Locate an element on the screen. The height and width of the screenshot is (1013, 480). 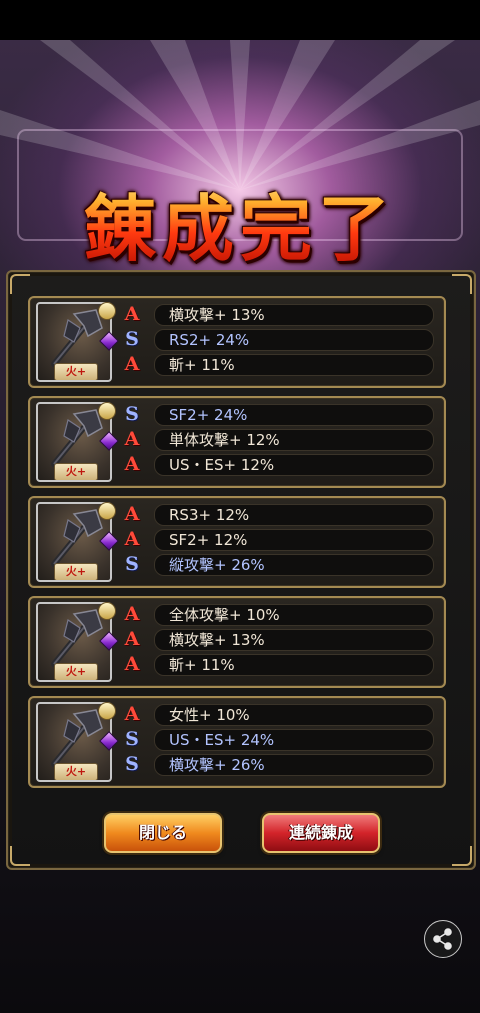
stat-row: S 縦攻撃+ 26% is located at coordinates (278, 564).